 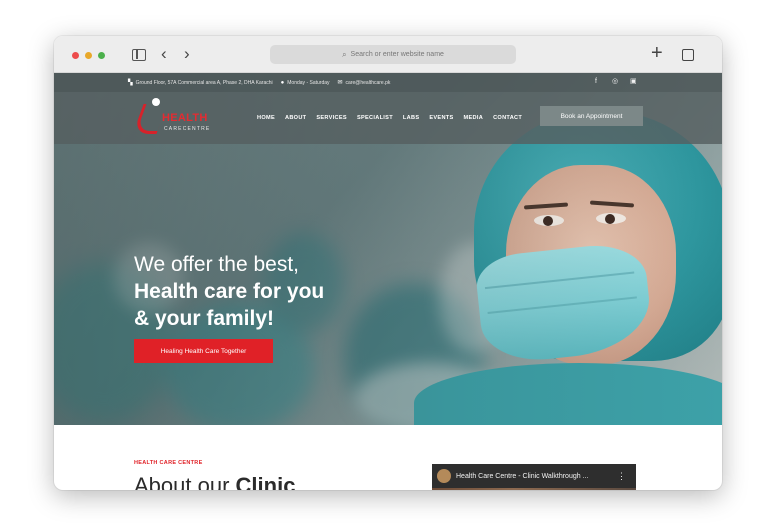 What do you see at coordinates (507, 118) in the screenshot?
I see `nav-item-contact: CONTACT` at bounding box center [507, 118].